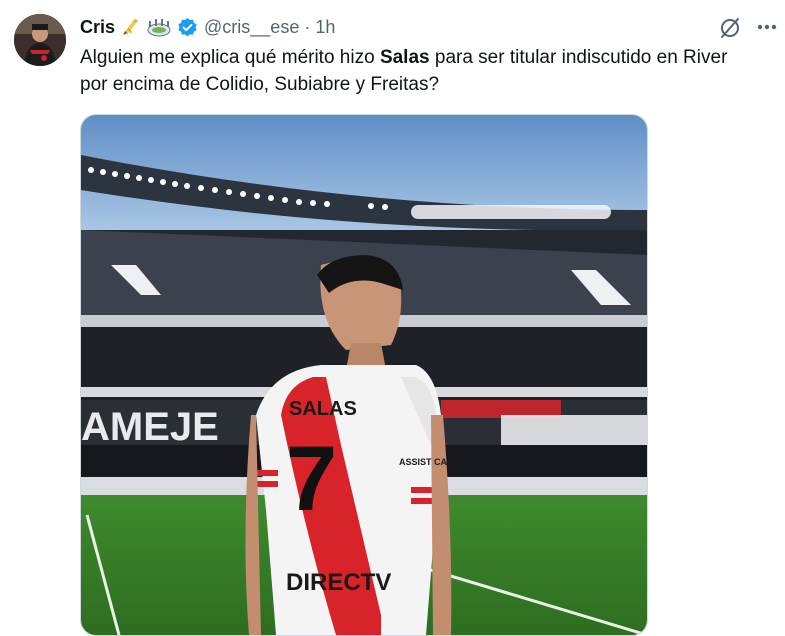 The image size is (785, 636). Describe the element at coordinates (230, 57) in the screenshot. I see `tweet-text-start: Alguien me explica qué mérito hizo` at that location.